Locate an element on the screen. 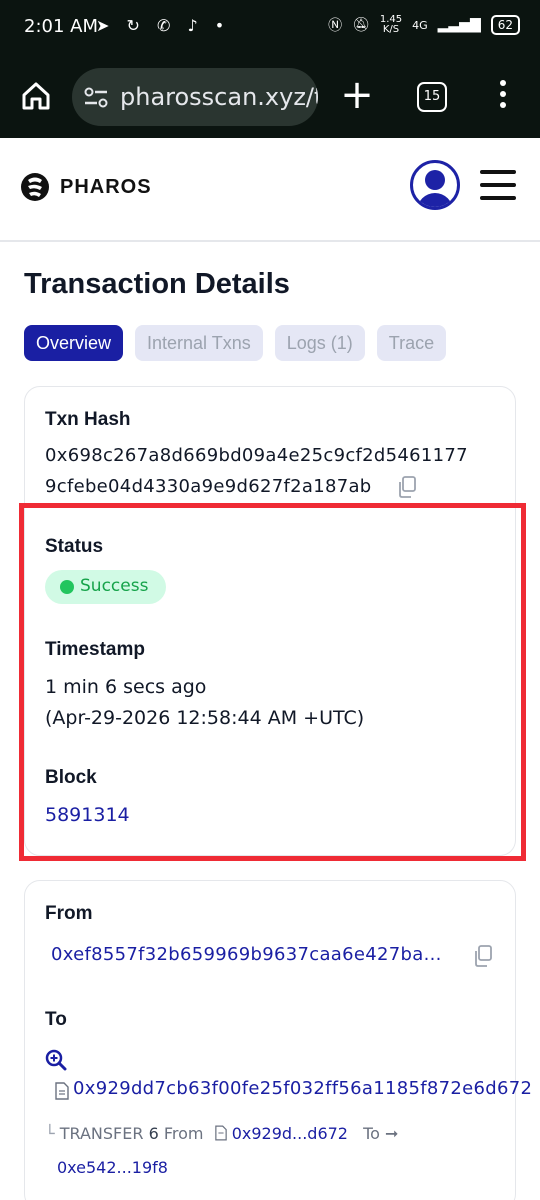 This screenshot has width=540, height=1200. network-speed: 1.45 K/S is located at coordinates (391, 25).